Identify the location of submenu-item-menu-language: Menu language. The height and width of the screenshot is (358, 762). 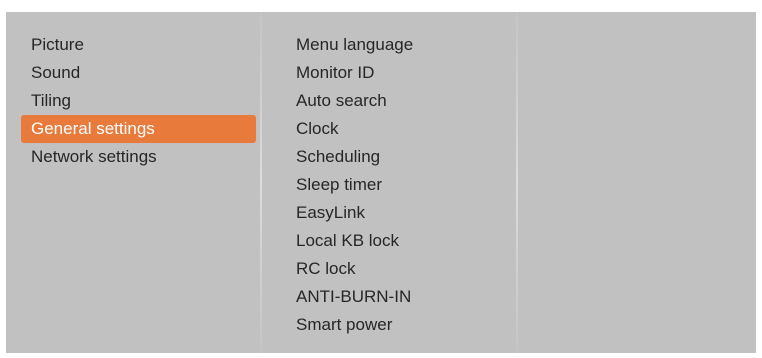
(389, 45).